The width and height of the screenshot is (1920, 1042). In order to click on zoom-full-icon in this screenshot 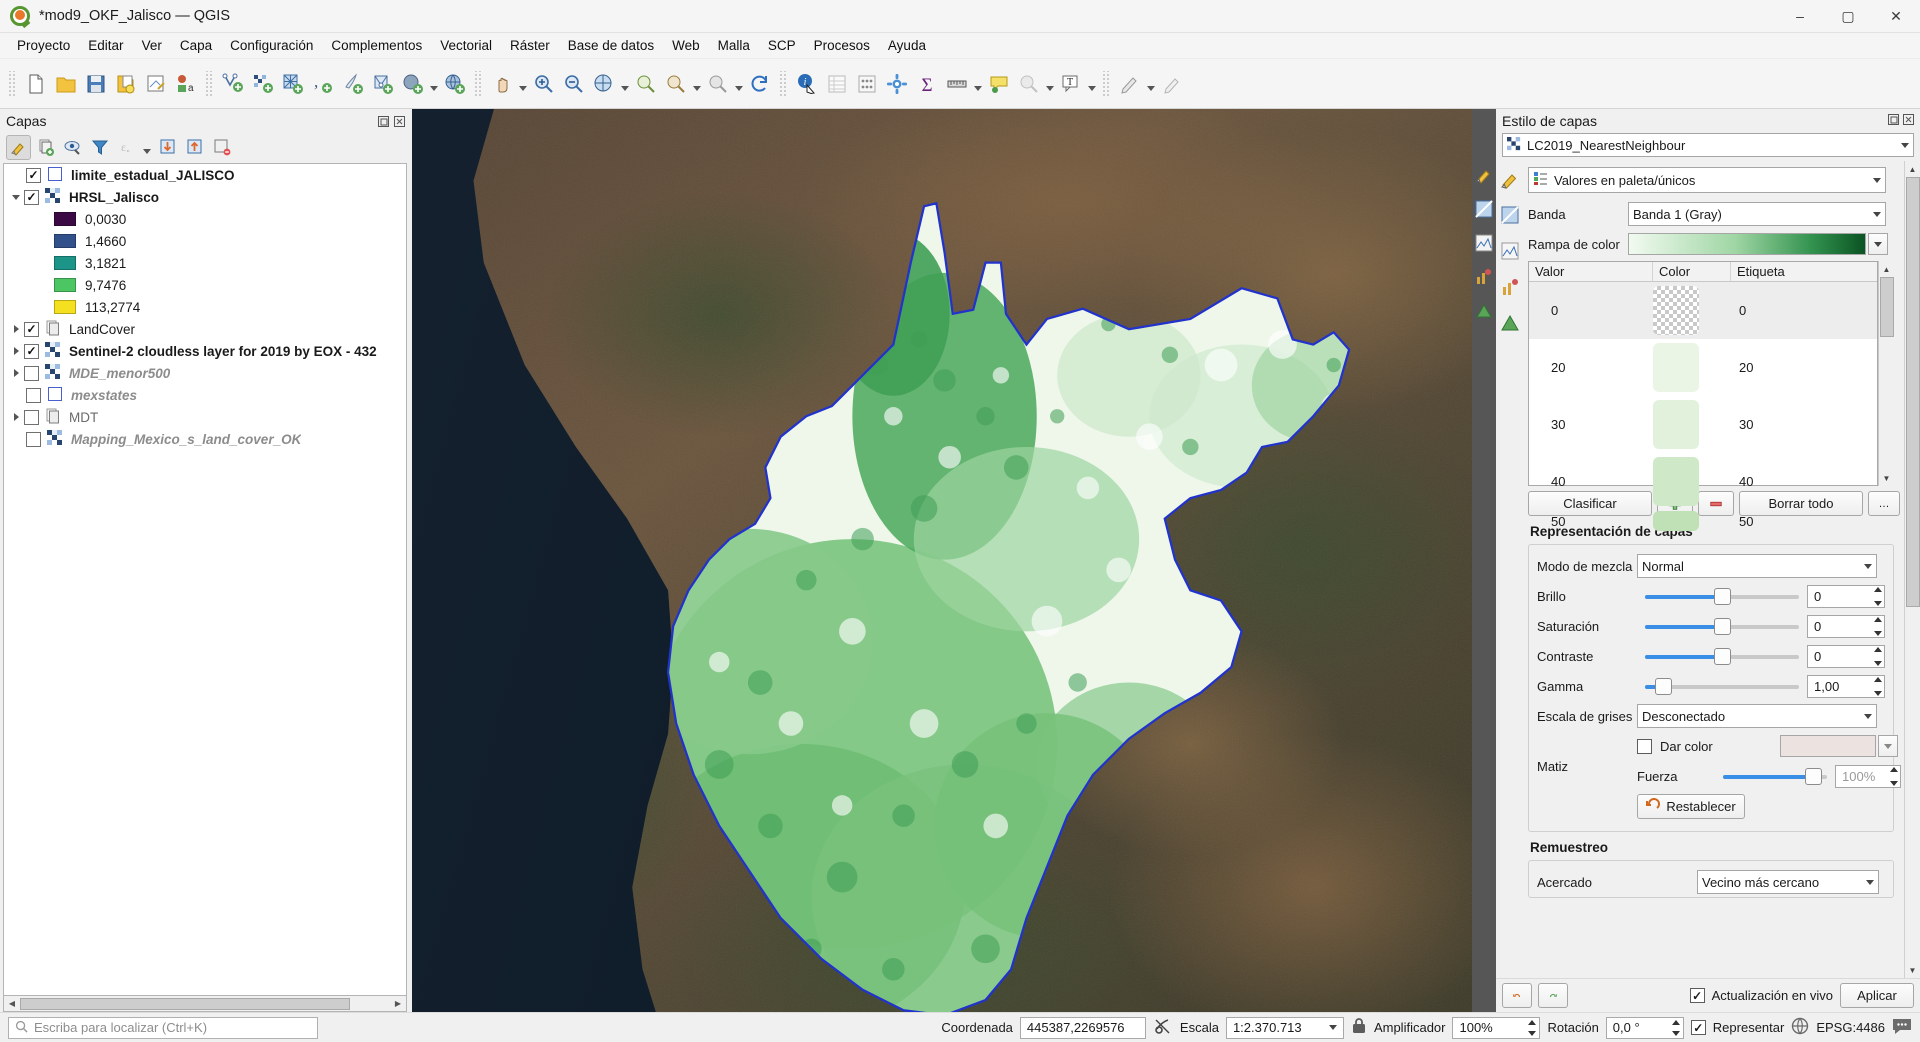, I will do `click(604, 84)`.